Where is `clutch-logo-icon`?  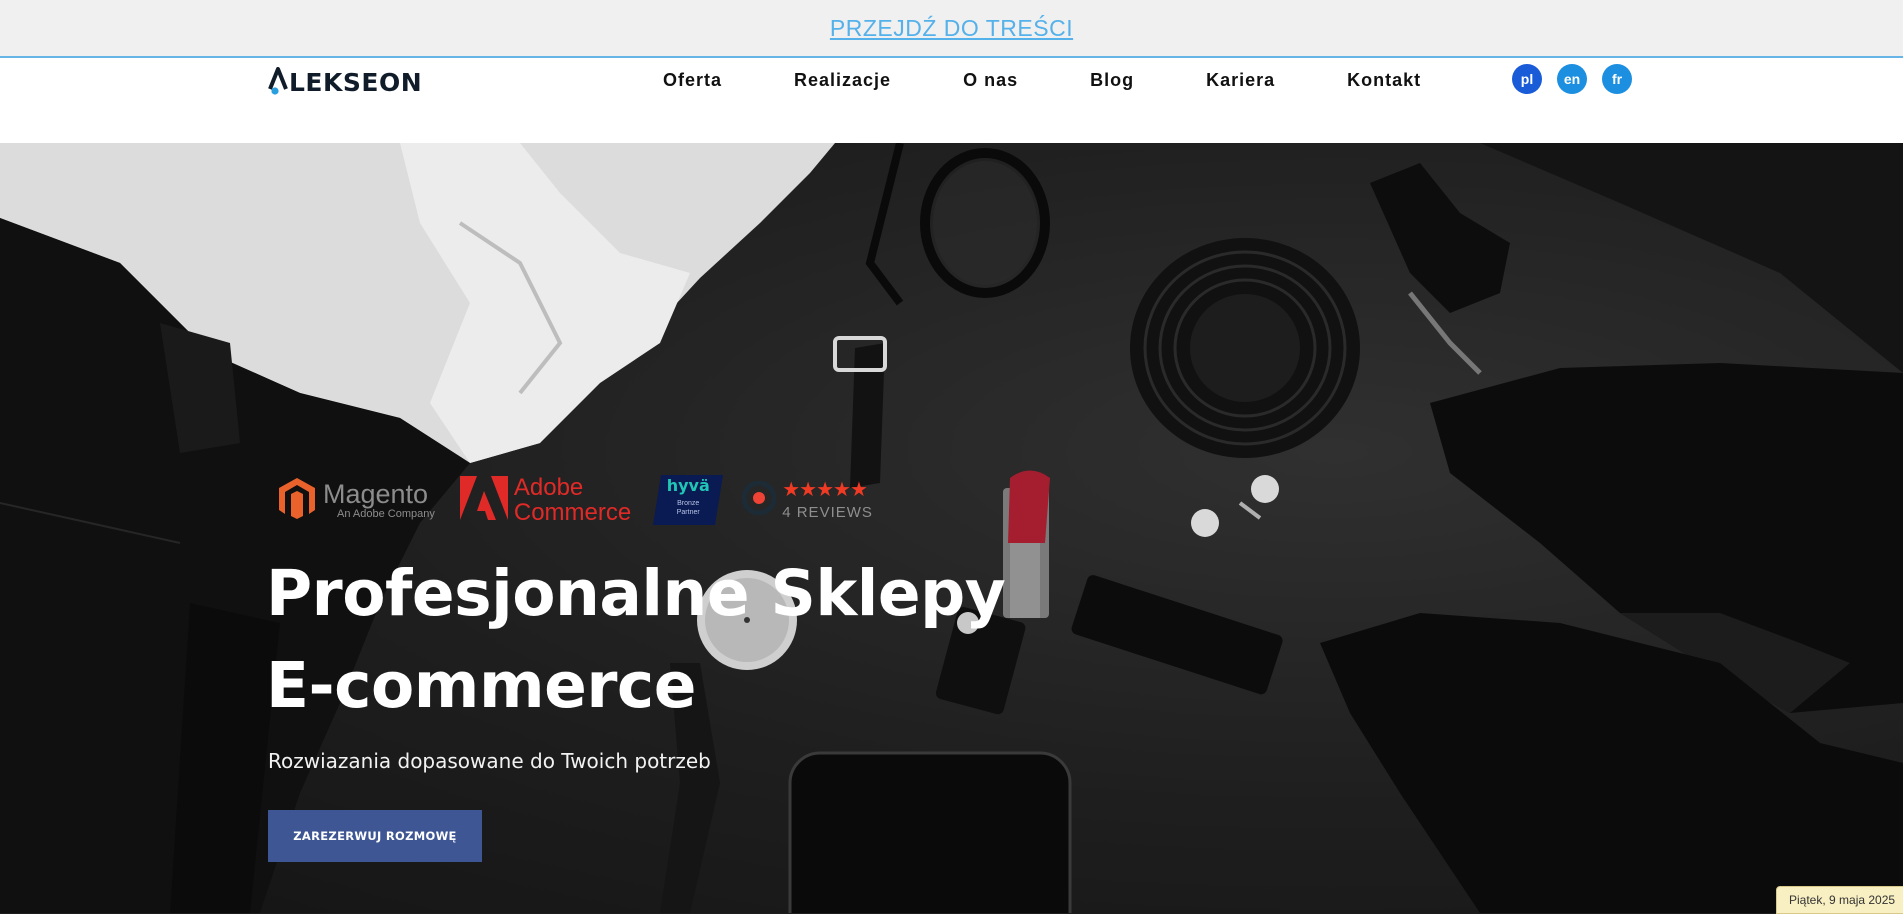
clutch-logo-icon is located at coordinates (759, 500).